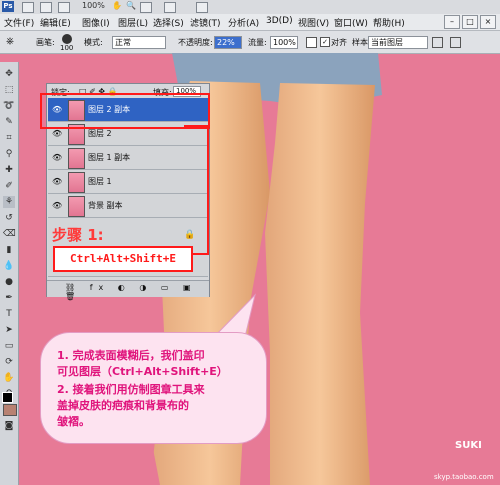 The image size is (500, 485). I want to click on instruction-line: 1. 完成表面模糊后，我们盖印, so click(131, 355).